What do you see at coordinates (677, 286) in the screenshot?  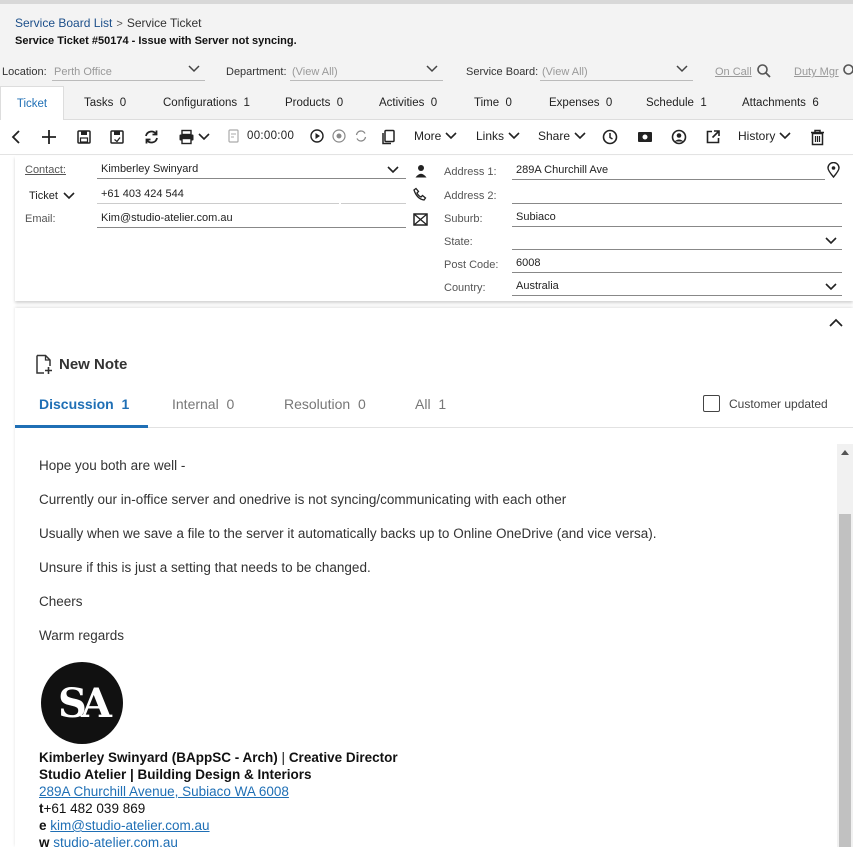 I see `country-select: Australia` at bounding box center [677, 286].